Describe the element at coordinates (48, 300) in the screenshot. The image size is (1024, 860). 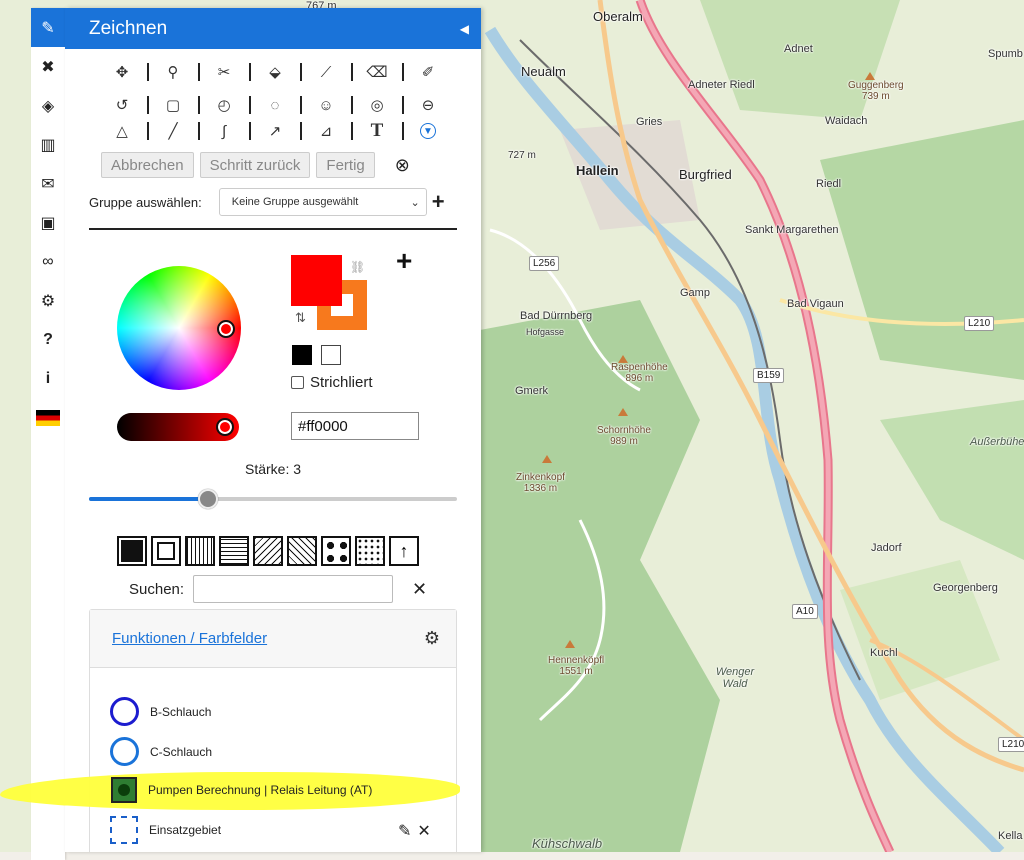
I see `users-gear-icon: ⚙` at that location.